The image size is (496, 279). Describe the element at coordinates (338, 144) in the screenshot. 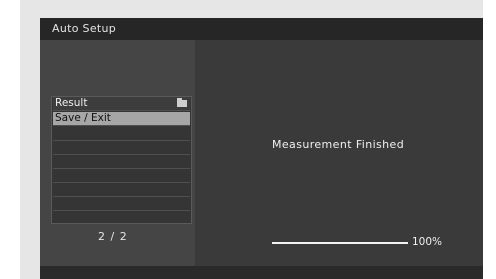

I see `status-message: Measurement Finished` at that location.